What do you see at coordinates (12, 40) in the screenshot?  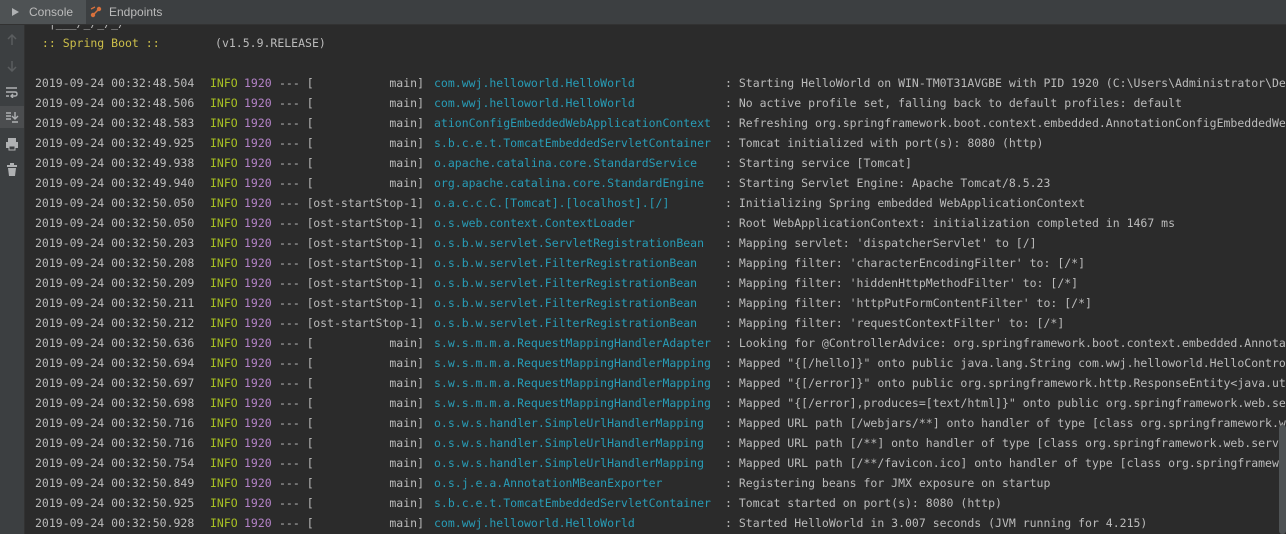 I see `arrow-up-icon` at bounding box center [12, 40].